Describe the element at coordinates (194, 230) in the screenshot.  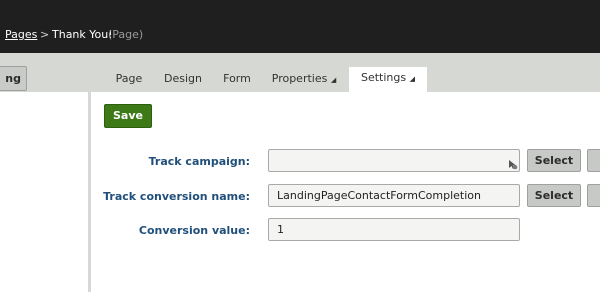
I see `conversion-value-label: Conversion value:` at that location.